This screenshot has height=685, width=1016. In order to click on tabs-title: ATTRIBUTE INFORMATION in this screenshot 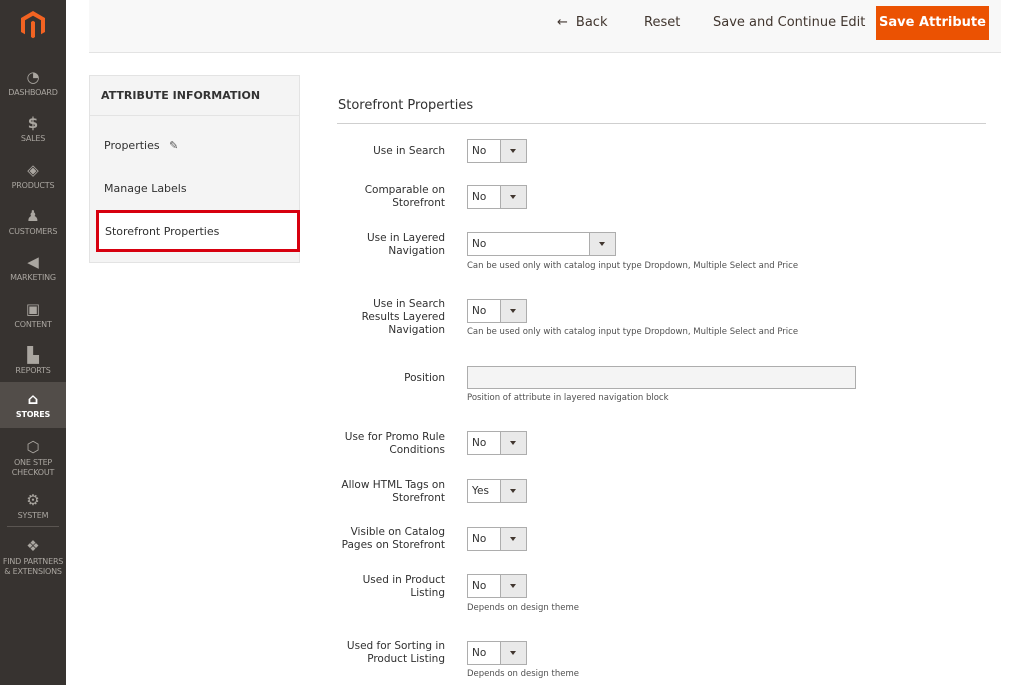, I will do `click(194, 96)`.